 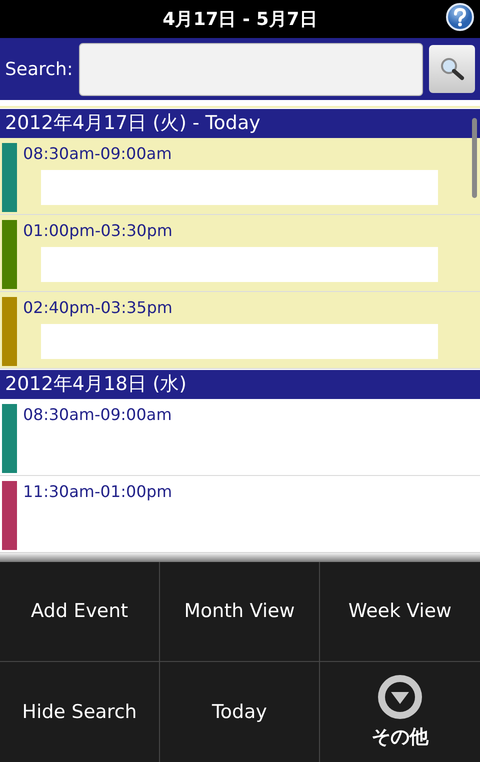 I want to click on event-time: 01:00pm-03:30pm, so click(x=98, y=231).